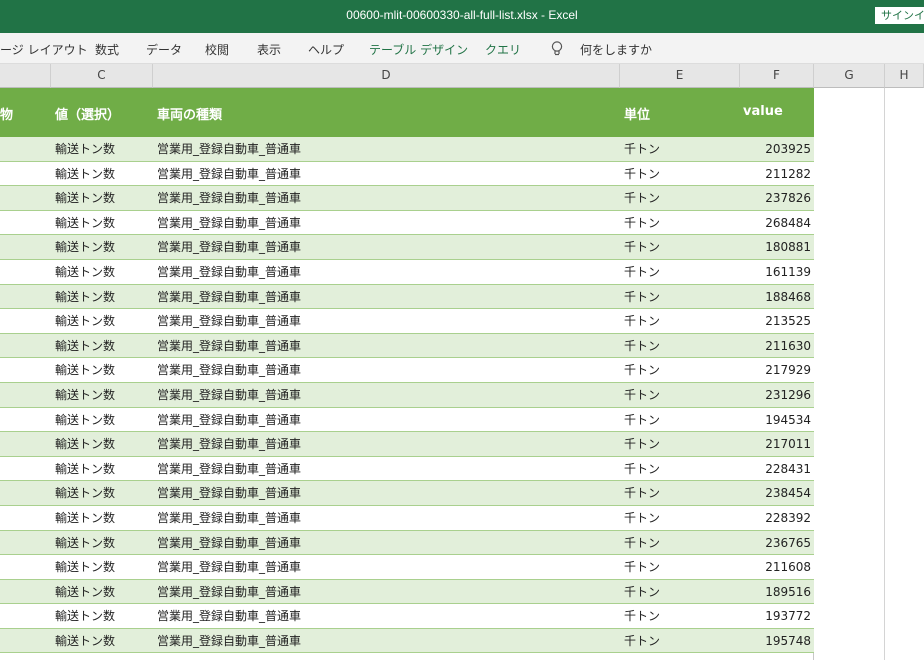 Image resolution: width=924 pixels, height=660 pixels. What do you see at coordinates (637, 113) in the screenshot?
I see `header-cell-e: 単位` at bounding box center [637, 113].